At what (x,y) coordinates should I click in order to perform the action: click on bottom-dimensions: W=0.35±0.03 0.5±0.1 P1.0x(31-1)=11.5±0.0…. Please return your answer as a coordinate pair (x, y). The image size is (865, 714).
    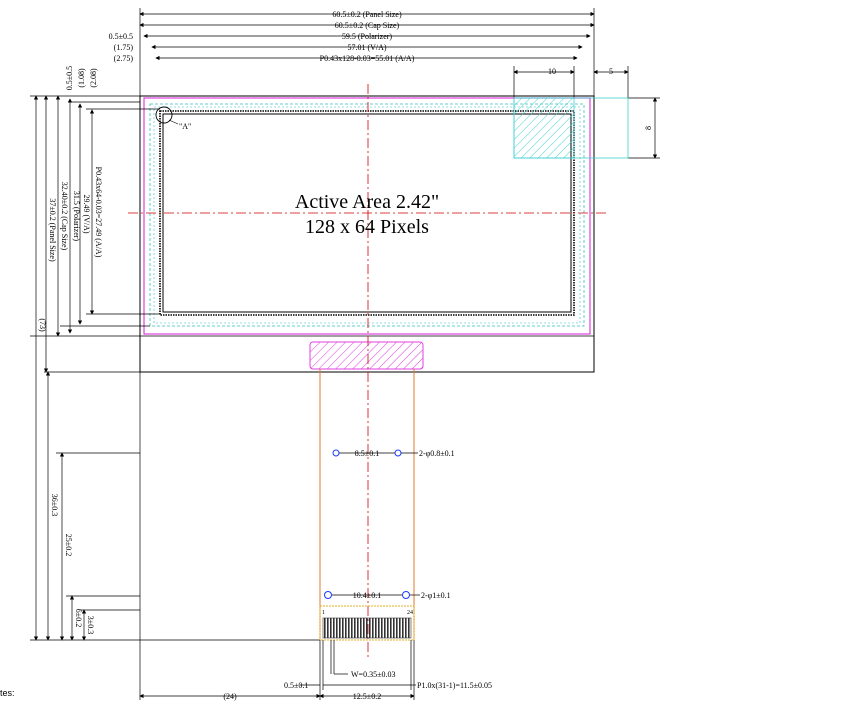
    Looking at the image, I should click on (315, 670).